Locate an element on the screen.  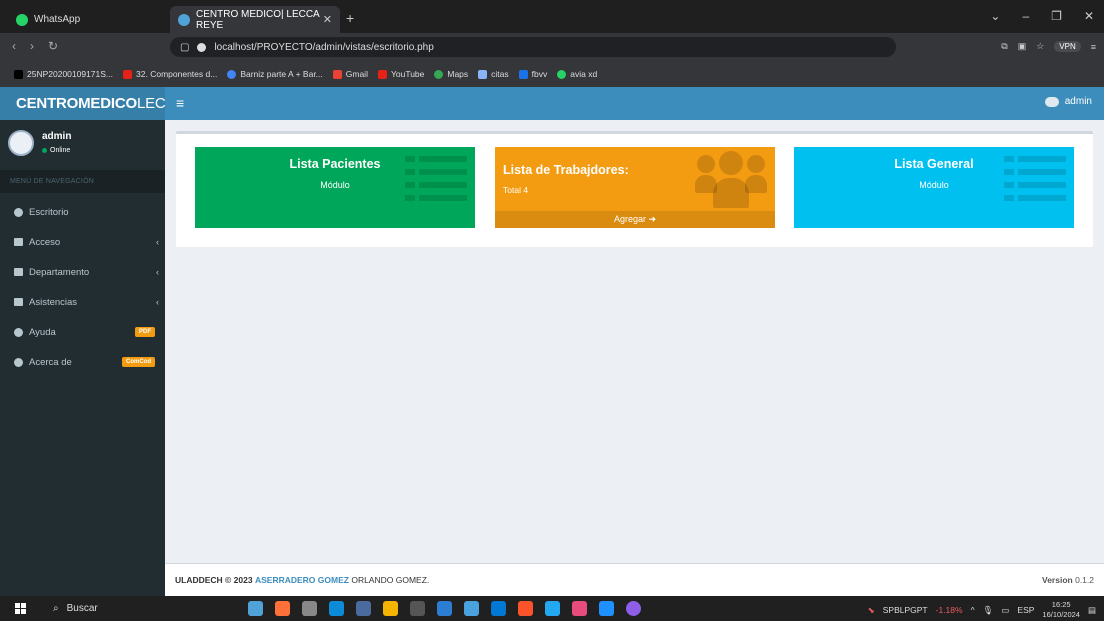
sidebar-toggle-button: ≡ is located at coordinates (180, 103).